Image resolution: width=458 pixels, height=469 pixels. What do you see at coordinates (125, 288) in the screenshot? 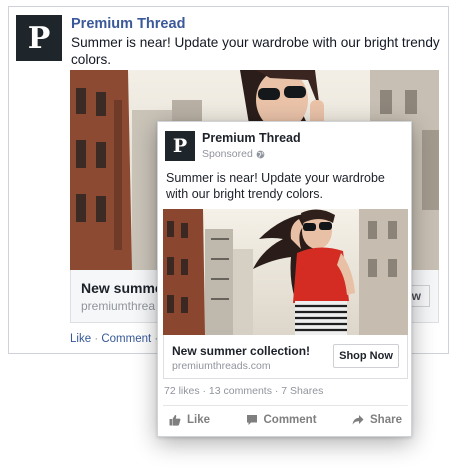
I see `link-headline: New summer` at bounding box center [125, 288].